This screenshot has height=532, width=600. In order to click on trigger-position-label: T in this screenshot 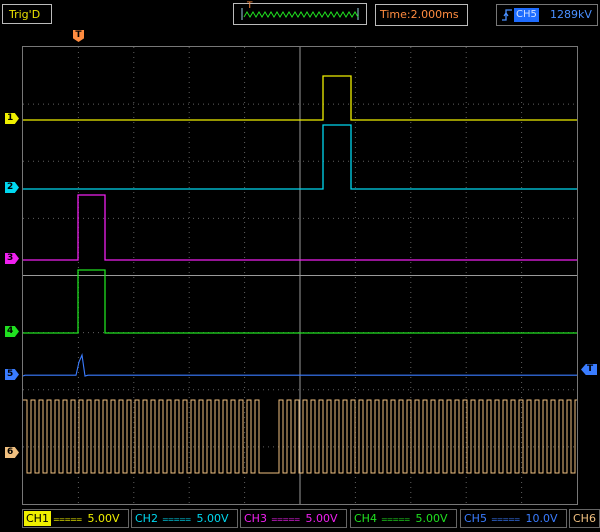, I will do `click(78, 35)`.